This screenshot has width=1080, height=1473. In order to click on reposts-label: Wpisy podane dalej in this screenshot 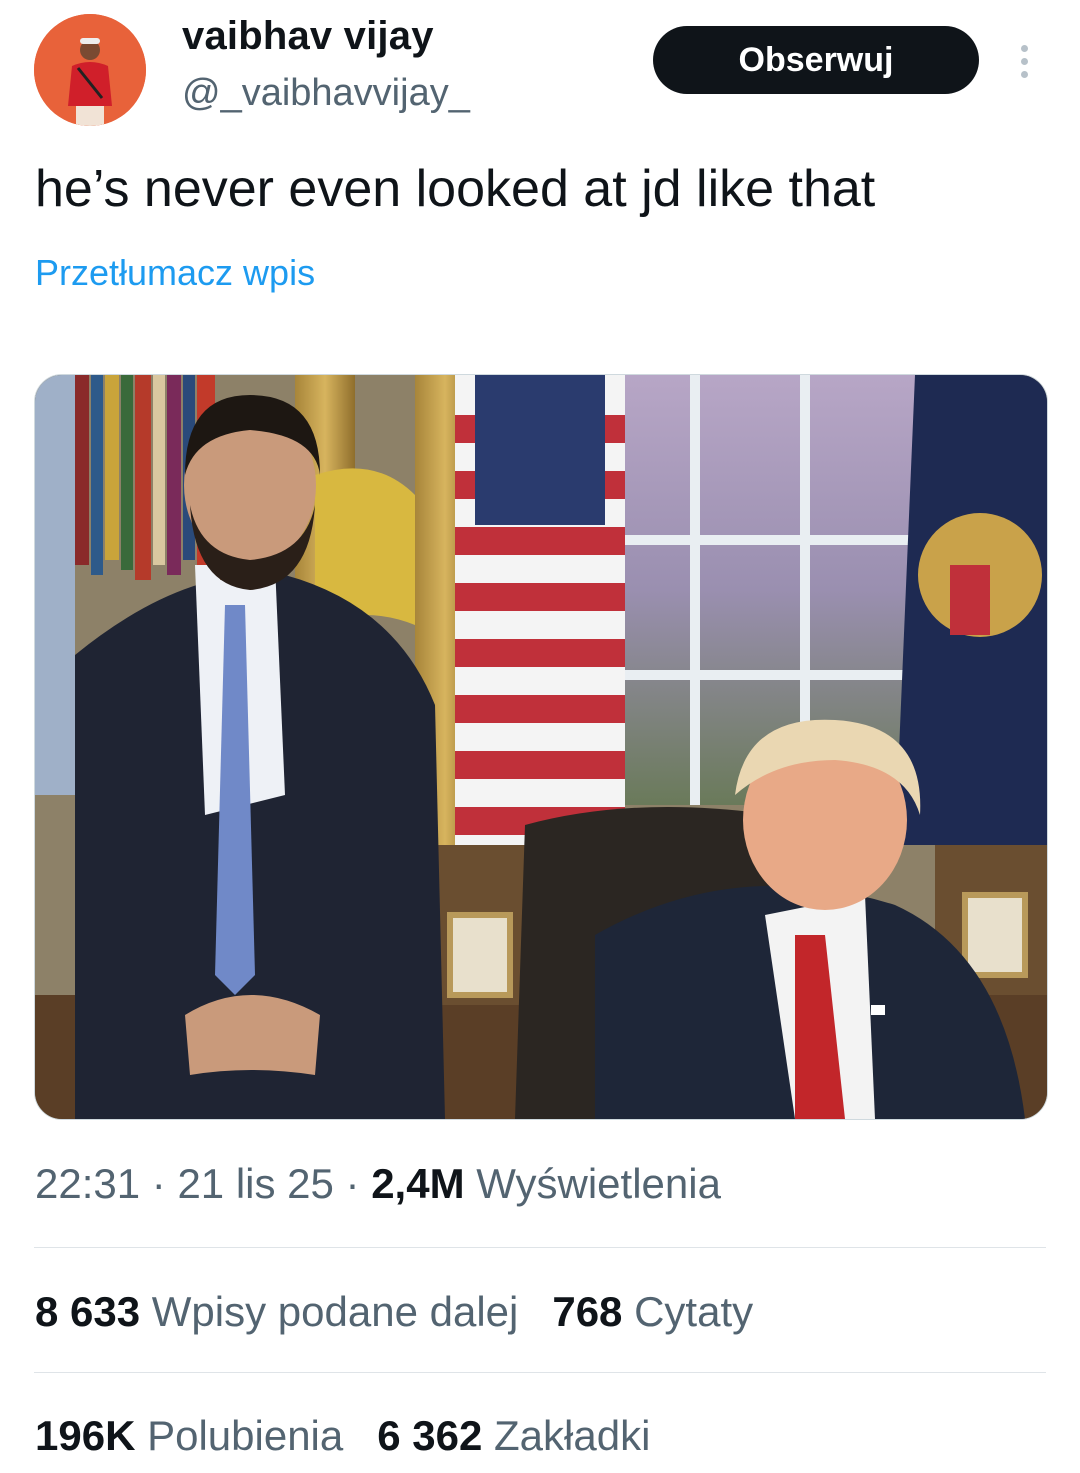, I will do `click(335, 1311)`.